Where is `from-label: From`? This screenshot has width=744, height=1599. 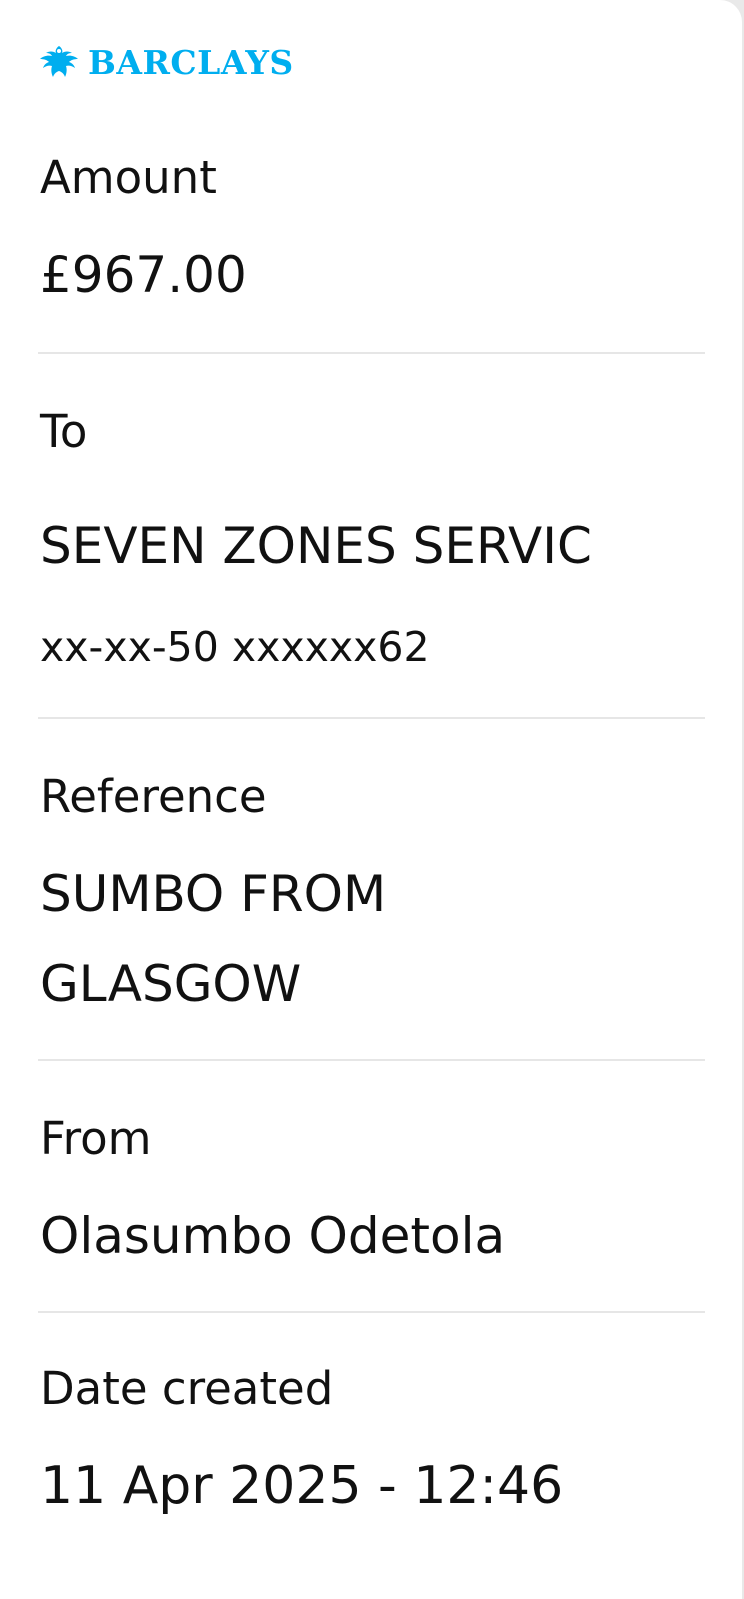 from-label: From is located at coordinates (96, 1138).